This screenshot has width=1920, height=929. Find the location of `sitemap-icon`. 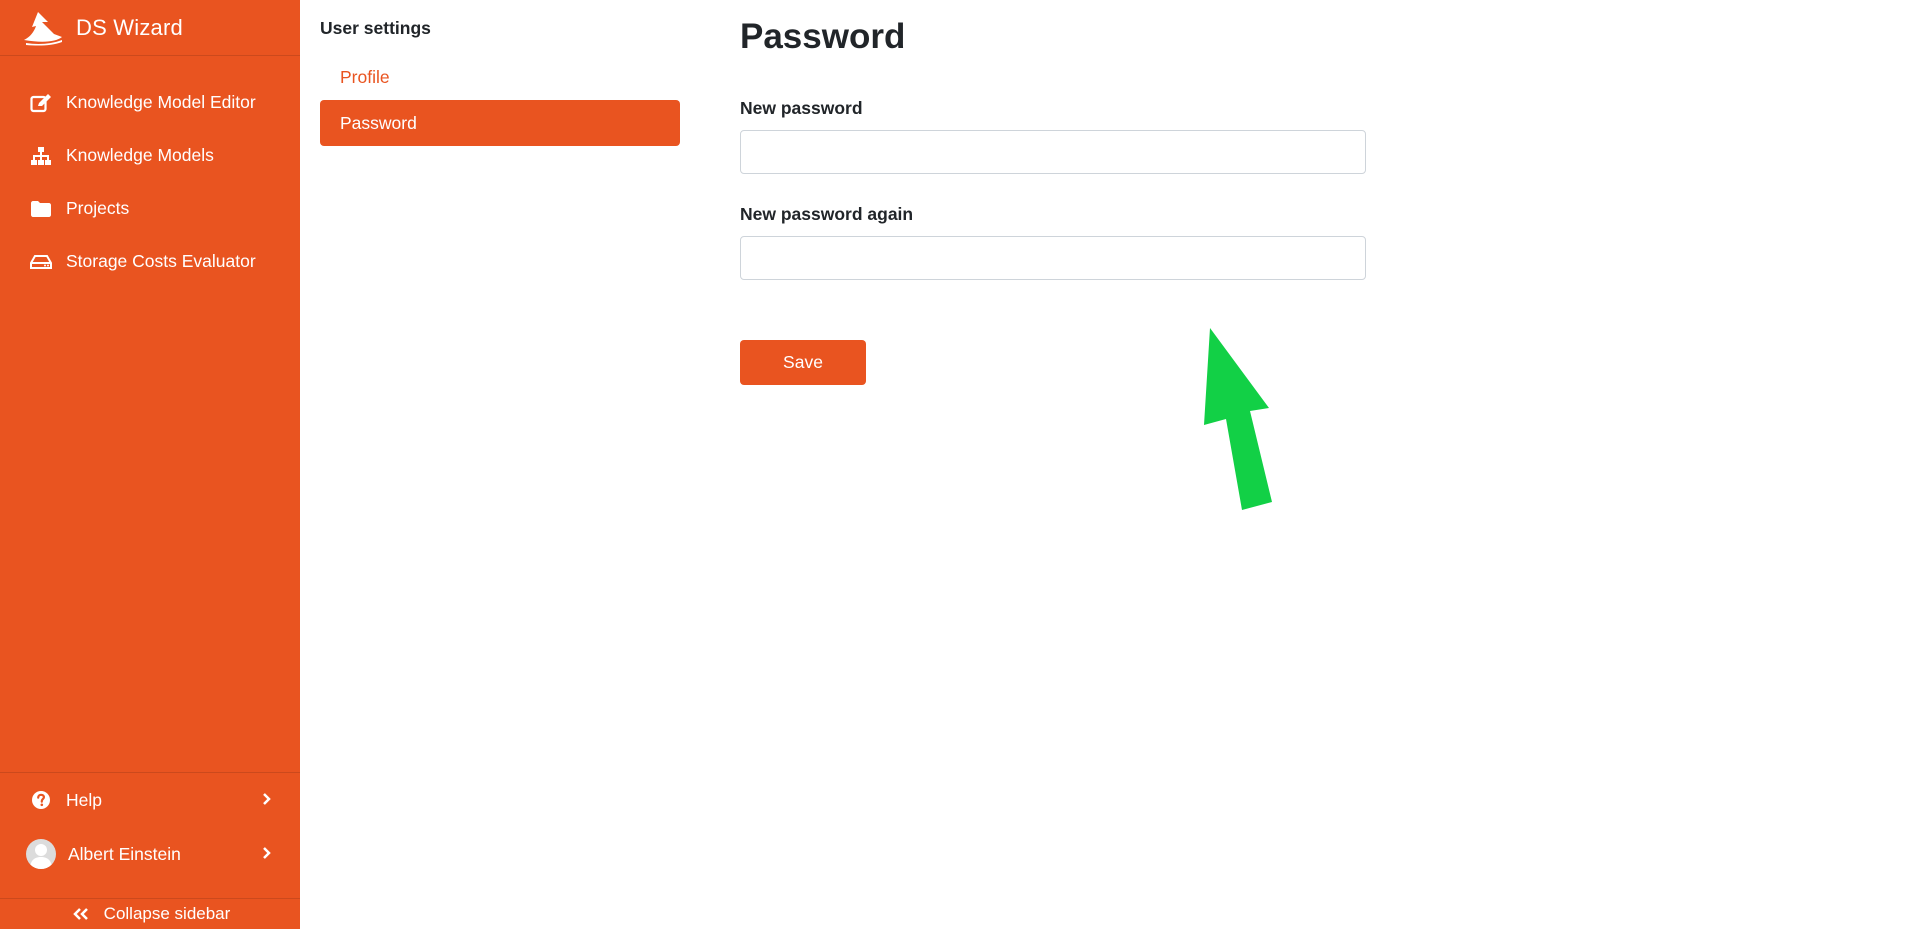

sitemap-icon is located at coordinates (41, 156).